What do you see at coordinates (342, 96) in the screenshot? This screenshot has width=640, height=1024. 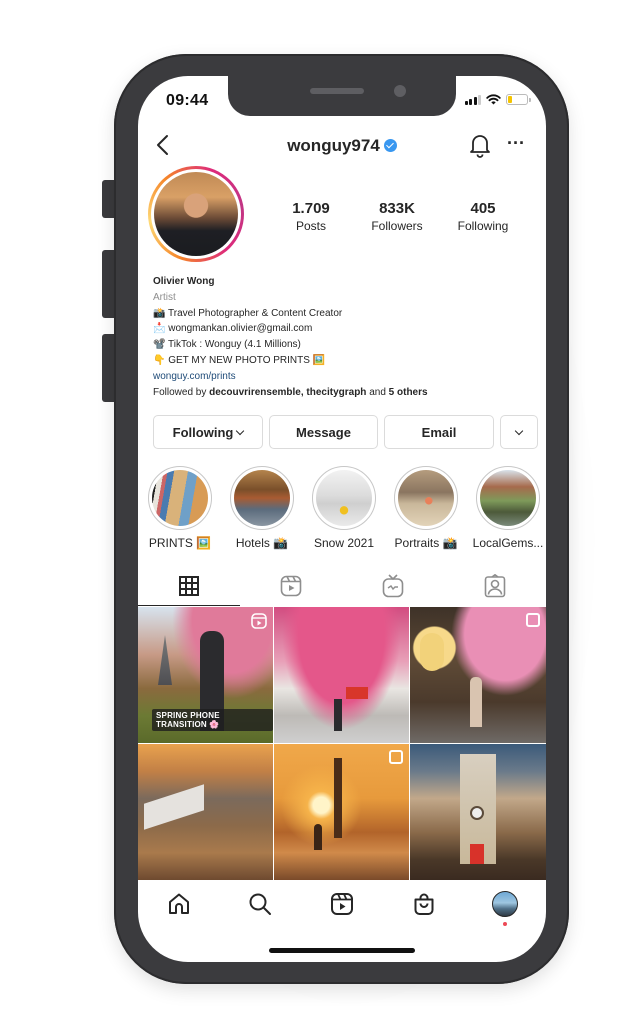 I see `notch` at bounding box center [342, 96].